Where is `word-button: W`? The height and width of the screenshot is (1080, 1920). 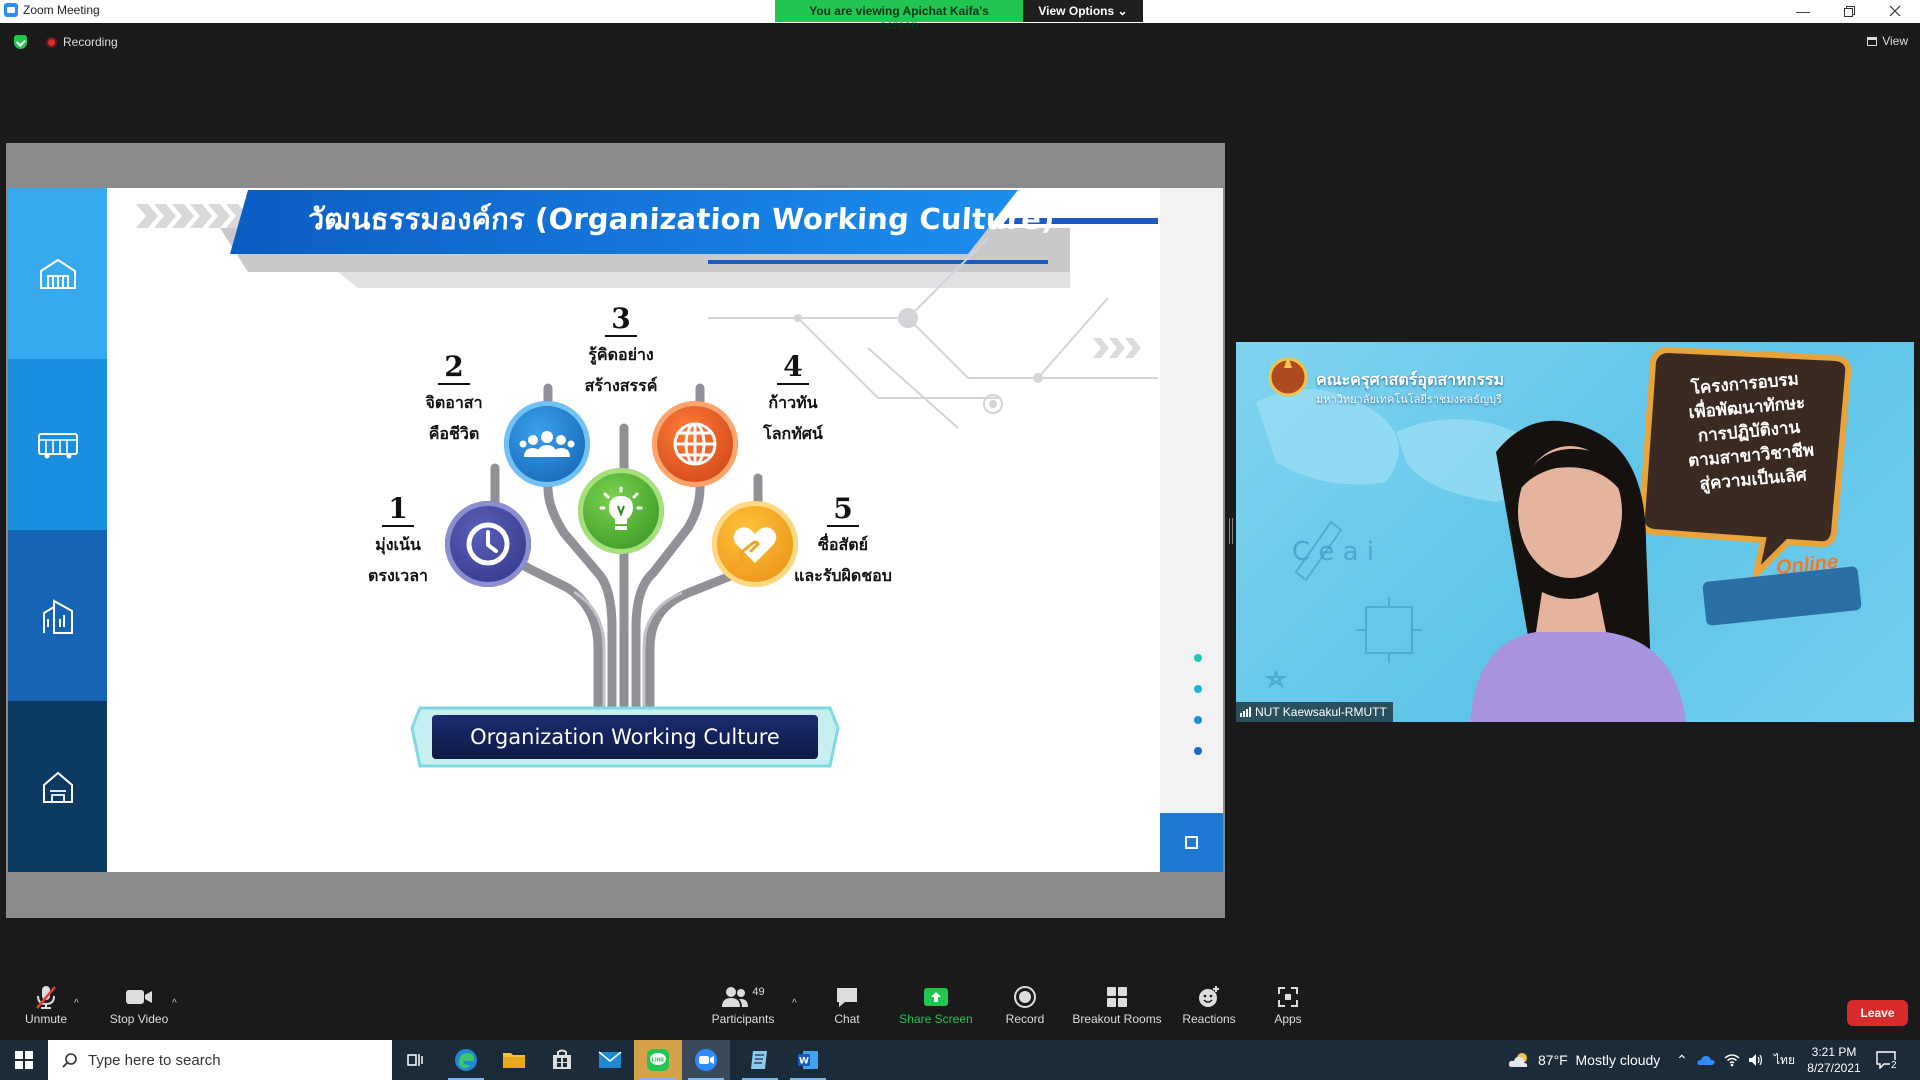 word-button: W is located at coordinates (808, 1060).